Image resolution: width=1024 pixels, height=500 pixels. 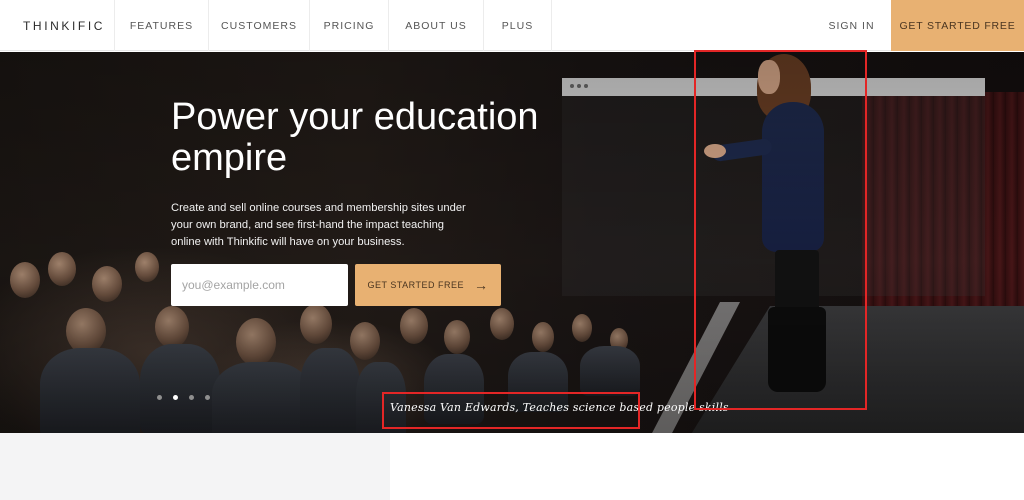 What do you see at coordinates (957, 25) in the screenshot?
I see `nav-get-started-button: GET STARTED FREE` at bounding box center [957, 25].